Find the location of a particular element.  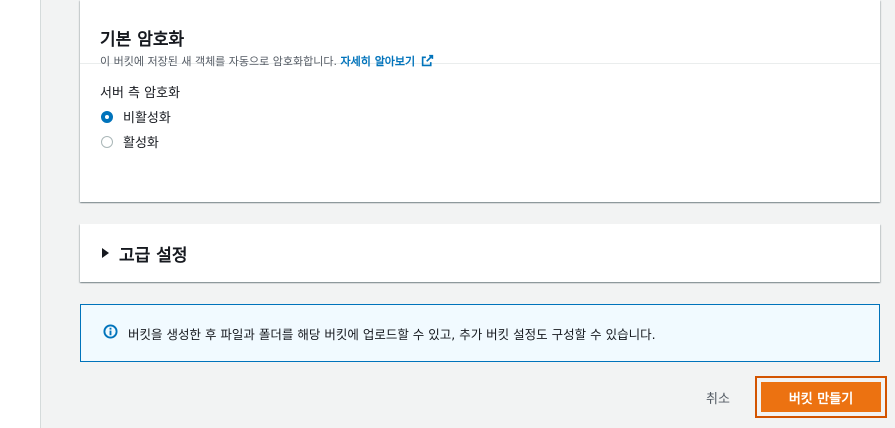

description-text: 이 버킷에 저장된 새 객체를 자동으로 암호화합니다. is located at coordinates (218, 61).